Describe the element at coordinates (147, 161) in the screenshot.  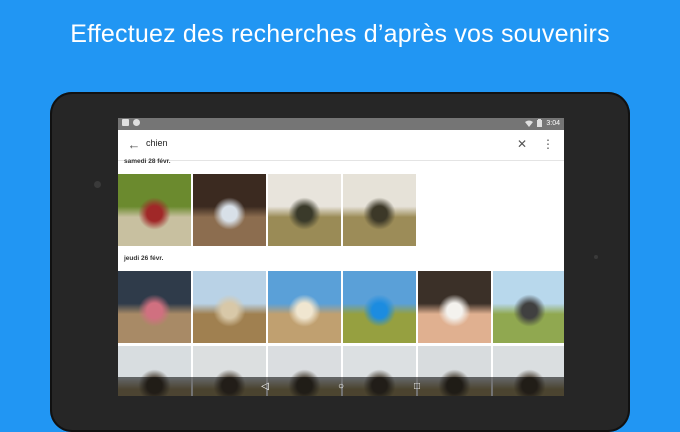
I see `section-date-label: samedi 28 févr.` at that location.